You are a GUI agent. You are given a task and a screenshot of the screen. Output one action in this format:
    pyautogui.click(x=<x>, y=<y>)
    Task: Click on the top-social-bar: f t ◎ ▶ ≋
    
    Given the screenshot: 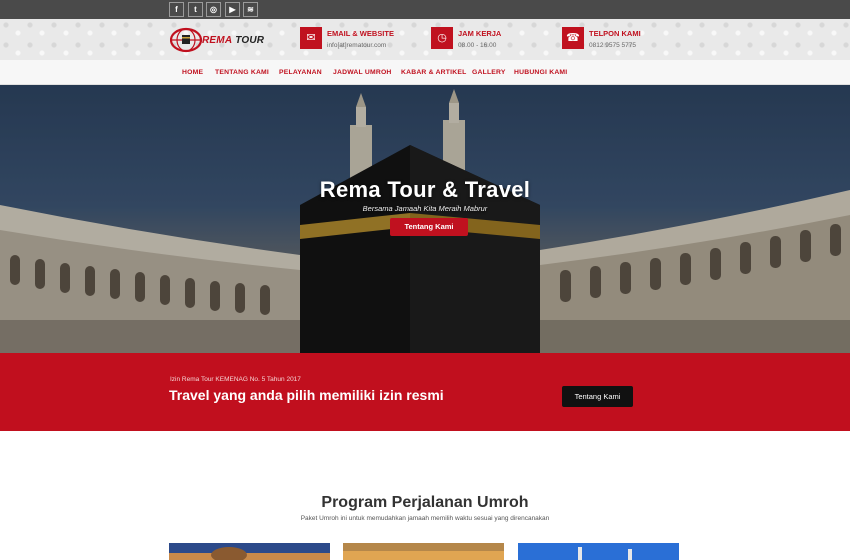 What is the action you would take?
    pyautogui.click(x=425, y=9)
    